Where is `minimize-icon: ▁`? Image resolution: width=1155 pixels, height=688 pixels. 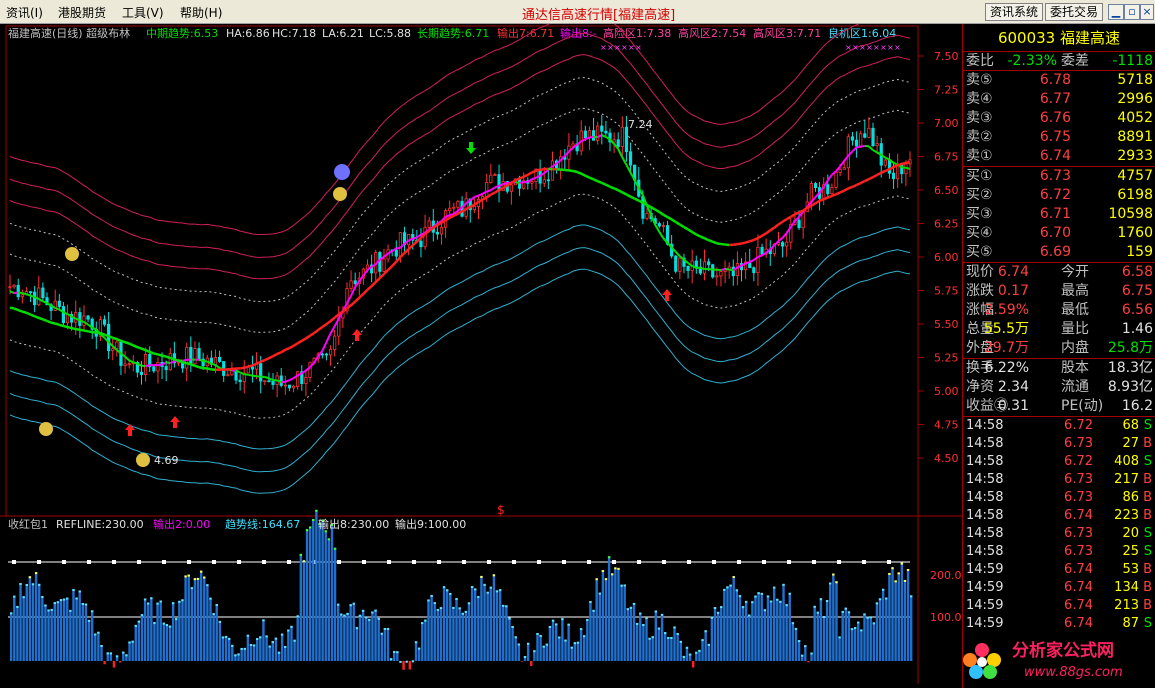 minimize-icon: ▁ is located at coordinates (1116, 12).